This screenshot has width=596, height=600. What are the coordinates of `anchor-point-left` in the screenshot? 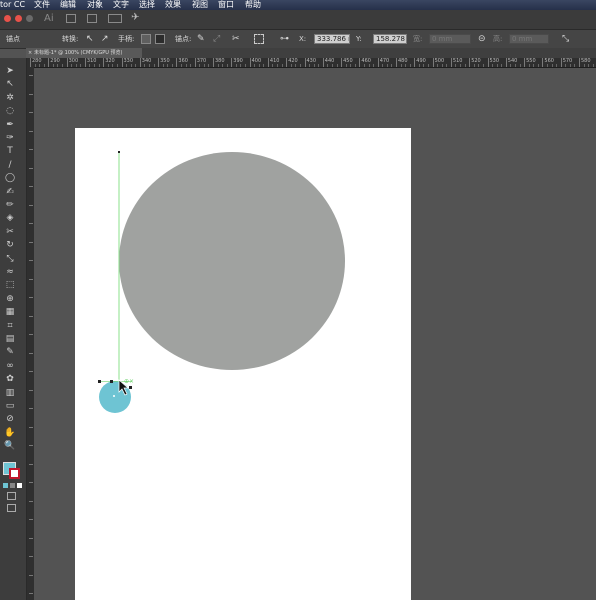 It's located at (99, 381).